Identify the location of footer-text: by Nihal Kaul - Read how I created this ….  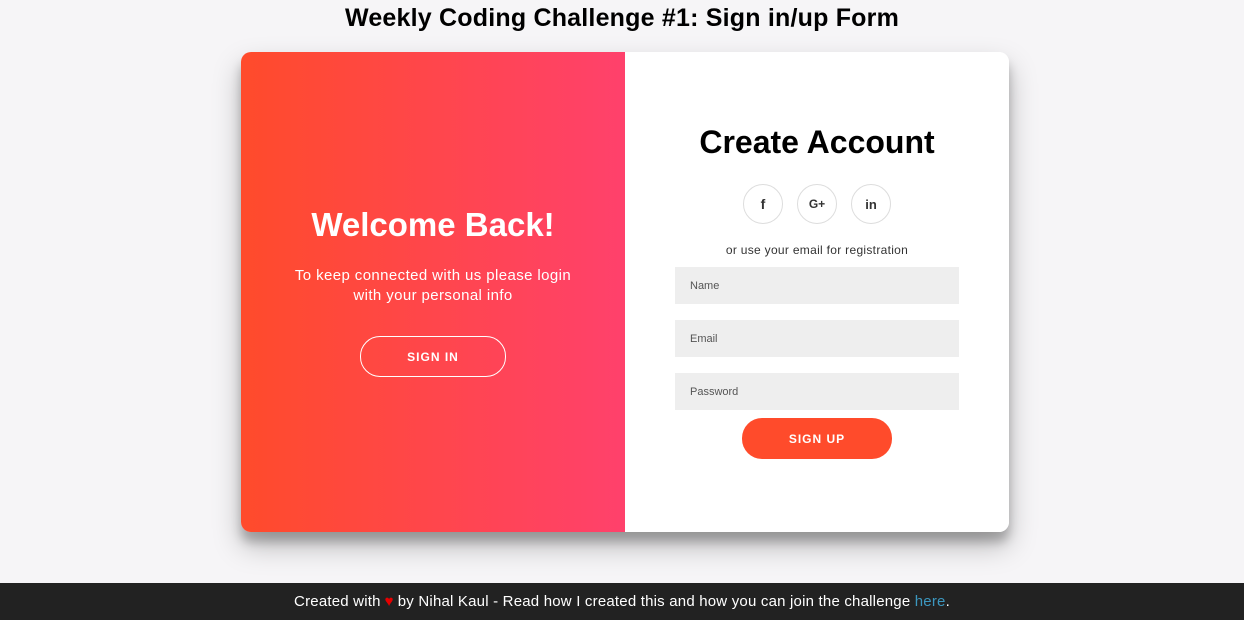
(654, 601).